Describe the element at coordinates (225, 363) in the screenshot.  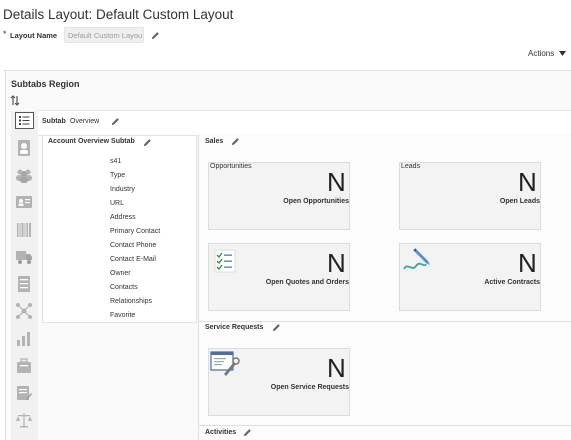
I see `wrench-form-icon` at that location.